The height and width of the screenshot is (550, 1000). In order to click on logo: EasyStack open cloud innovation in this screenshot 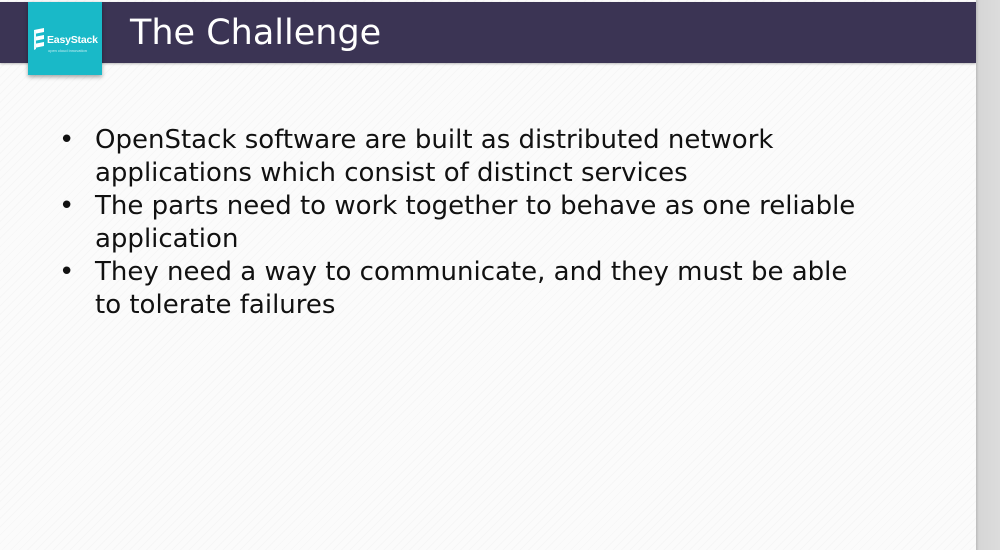, I will do `click(65, 38)`.